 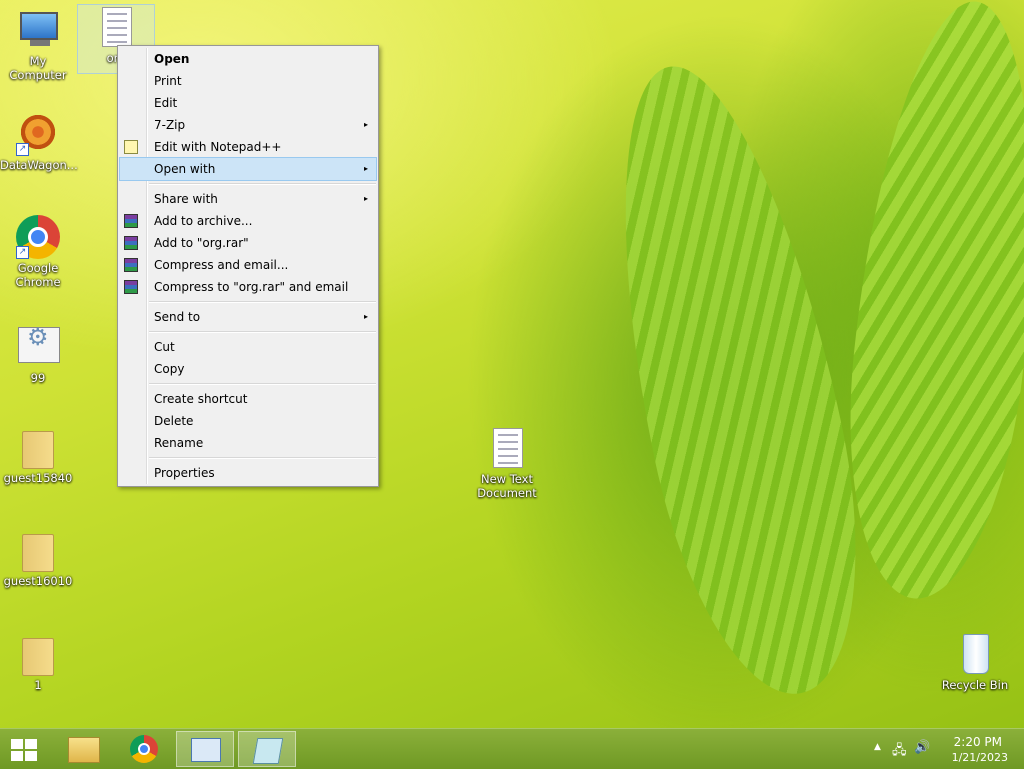 I want to click on notepad-icon, so click(x=268, y=751).